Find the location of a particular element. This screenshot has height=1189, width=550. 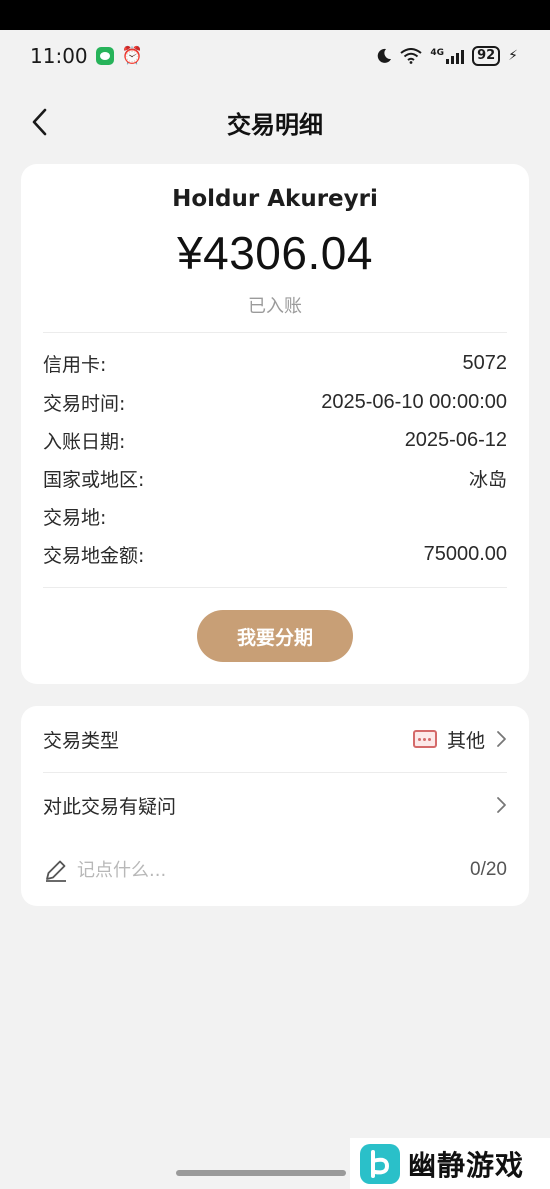

detail-label: 国家或地区: is located at coordinates (94, 479).